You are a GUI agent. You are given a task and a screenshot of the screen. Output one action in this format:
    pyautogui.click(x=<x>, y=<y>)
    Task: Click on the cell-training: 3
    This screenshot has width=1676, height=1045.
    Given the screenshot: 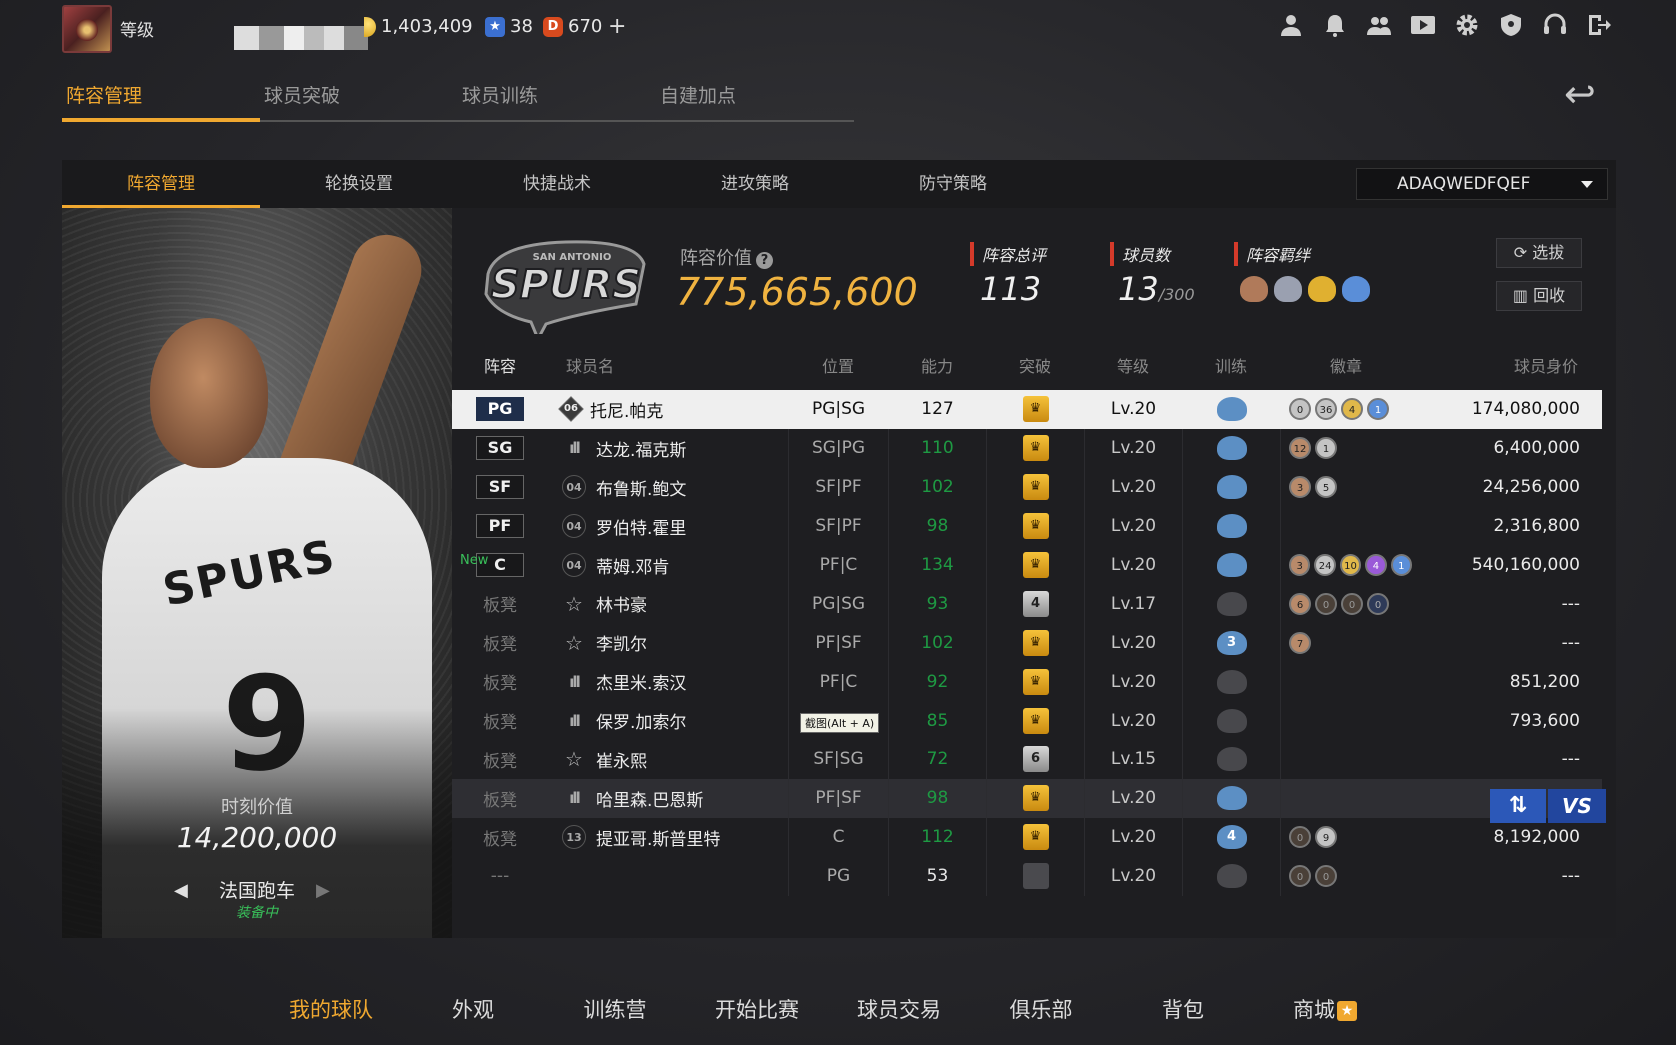 What is the action you would take?
    pyautogui.click(x=1231, y=643)
    